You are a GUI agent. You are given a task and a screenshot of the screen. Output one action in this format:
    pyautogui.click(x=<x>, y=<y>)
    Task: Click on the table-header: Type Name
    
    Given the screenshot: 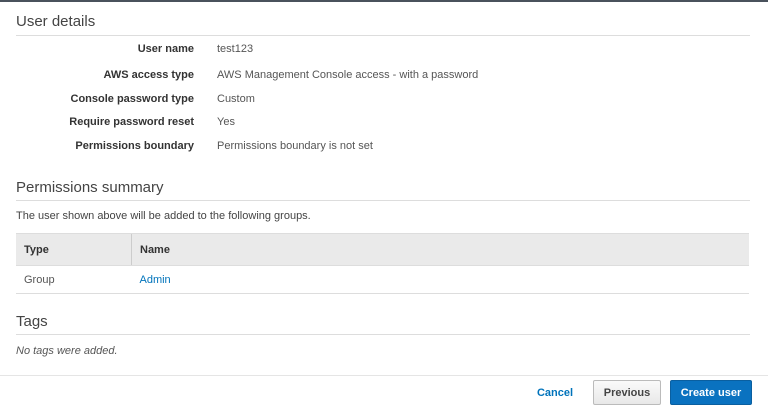 What is the action you would take?
    pyautogui.click(x=382, y=249)
    